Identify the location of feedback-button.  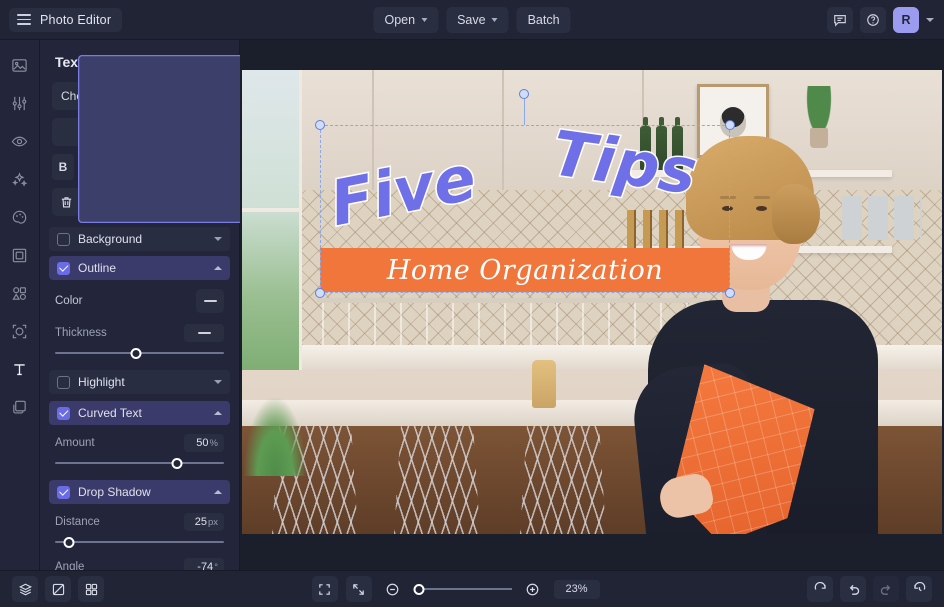
(840, 19).